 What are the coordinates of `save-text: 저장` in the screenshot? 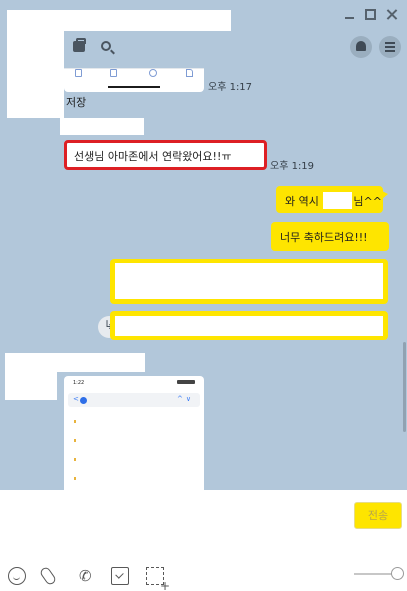 It's located at (76, 102).